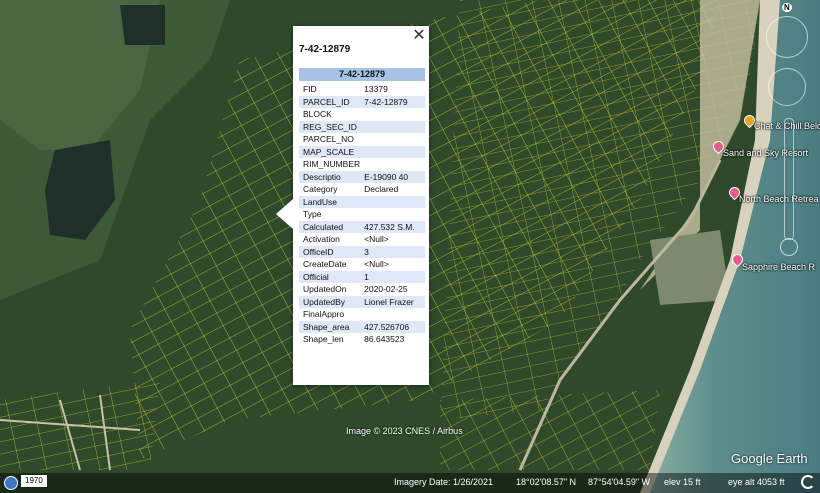  Describe the element at coordinates (381, 189) in the screenshot. I see `attribute-value: Declared` at that location.